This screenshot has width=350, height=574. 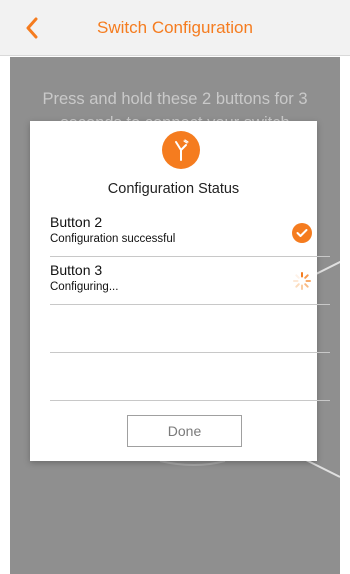 I want to click on switch-logo-icon, so click(x=181, y=150).